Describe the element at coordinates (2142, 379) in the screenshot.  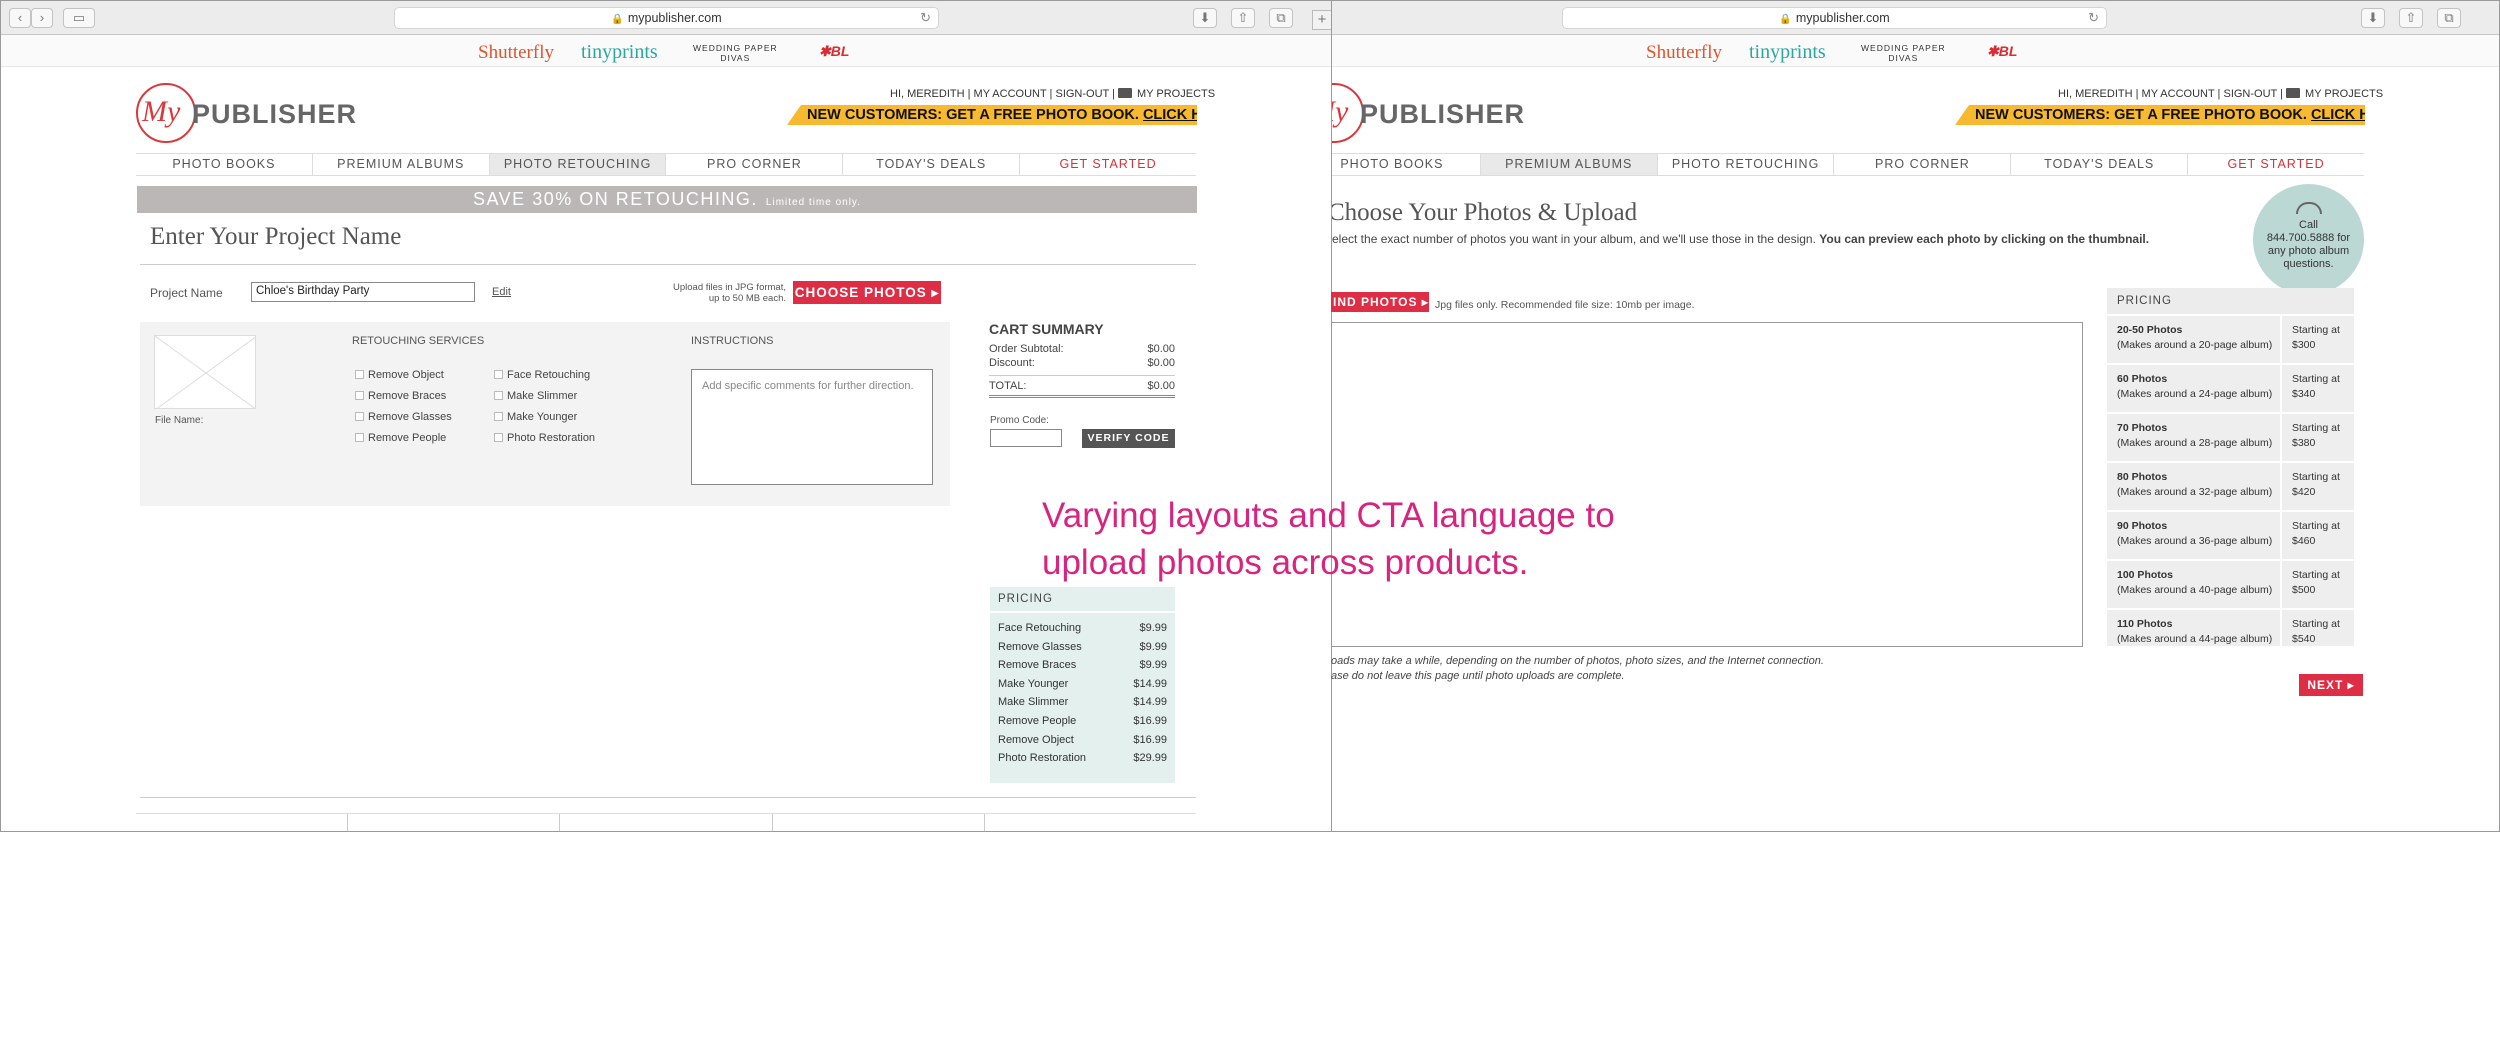
I see `pricing-photos: 60 Photos` at that location.